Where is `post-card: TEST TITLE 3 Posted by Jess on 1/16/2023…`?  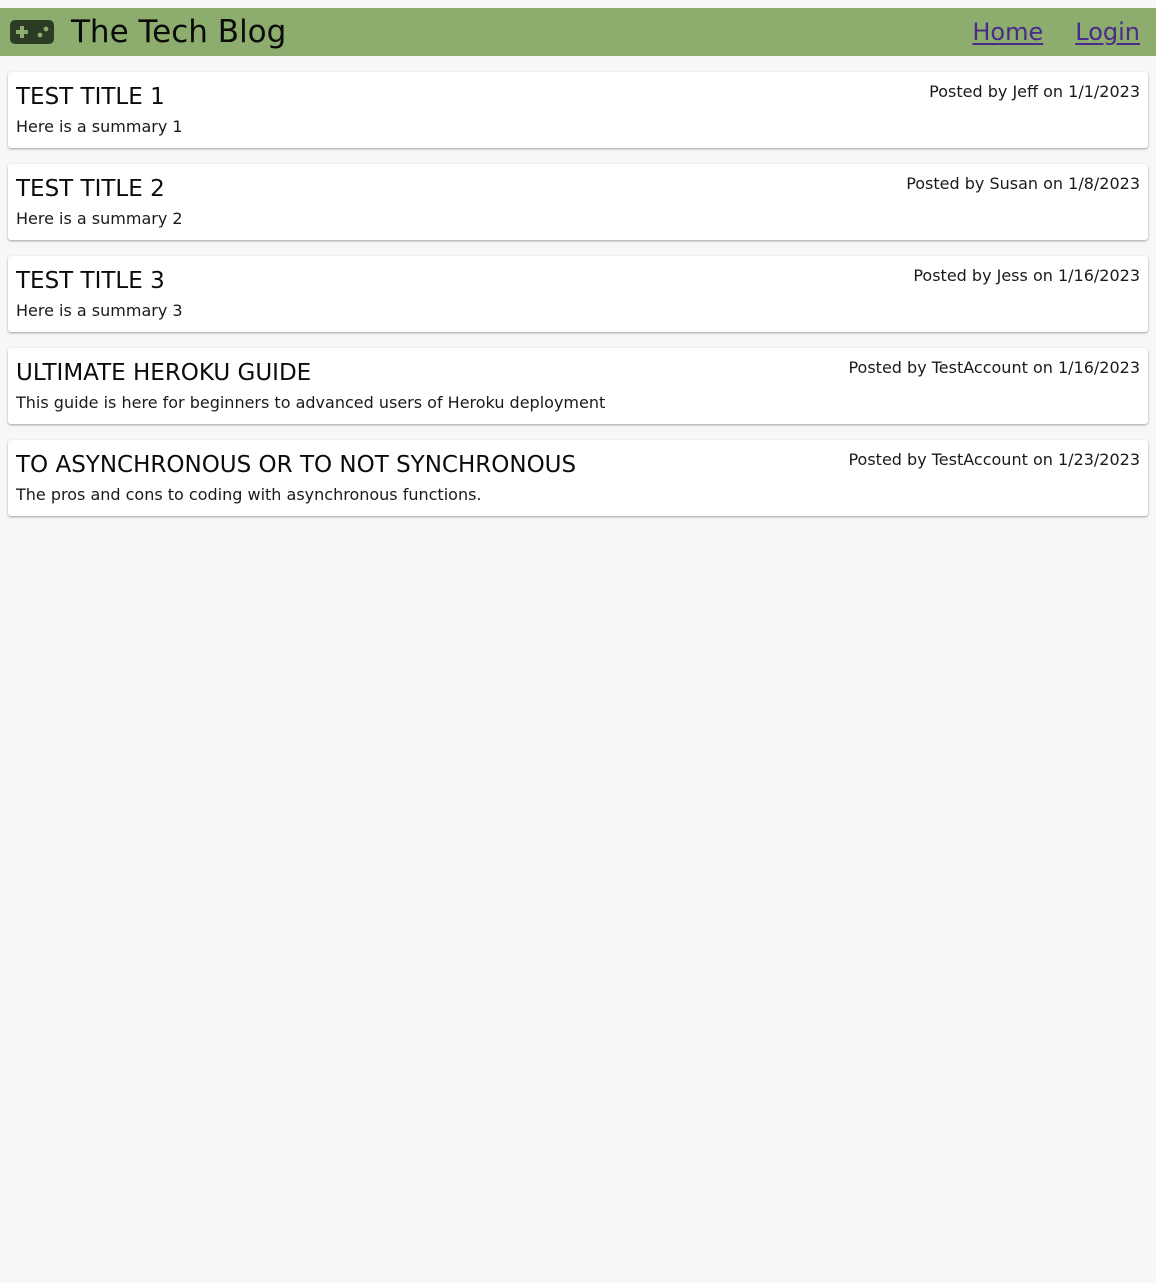
post-card: TEST TITLE 3 Posted by Jess on 1/16/2023… is located at coordinates (578, 294).